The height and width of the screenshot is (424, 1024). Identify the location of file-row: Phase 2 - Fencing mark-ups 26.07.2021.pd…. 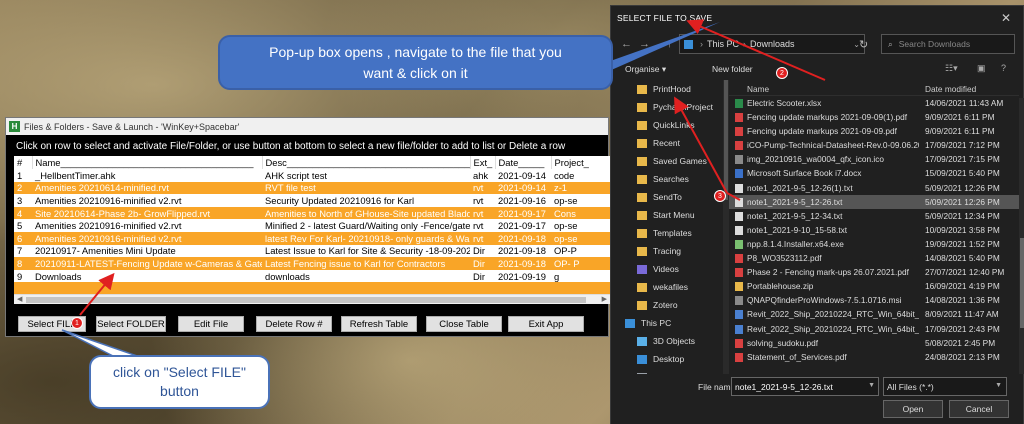
(874, 272).